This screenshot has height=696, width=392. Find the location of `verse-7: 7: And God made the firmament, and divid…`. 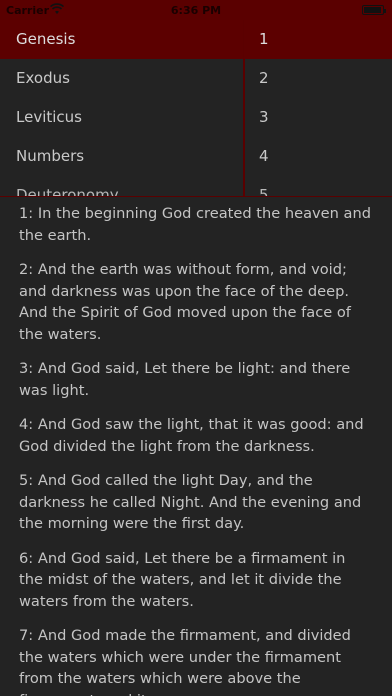

verse-7: 7: And God made the firmament, and divid… is located at coordinates (185, 661).